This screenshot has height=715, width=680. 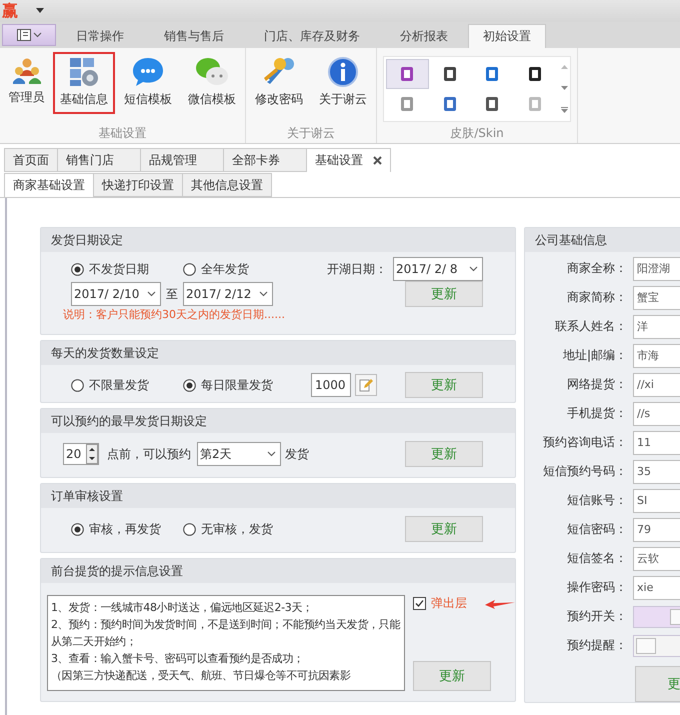 What do you see at coordinates (31, 160) in the screenshot?
I see `document-tab: 首页面` at bounding box center [31, 160].